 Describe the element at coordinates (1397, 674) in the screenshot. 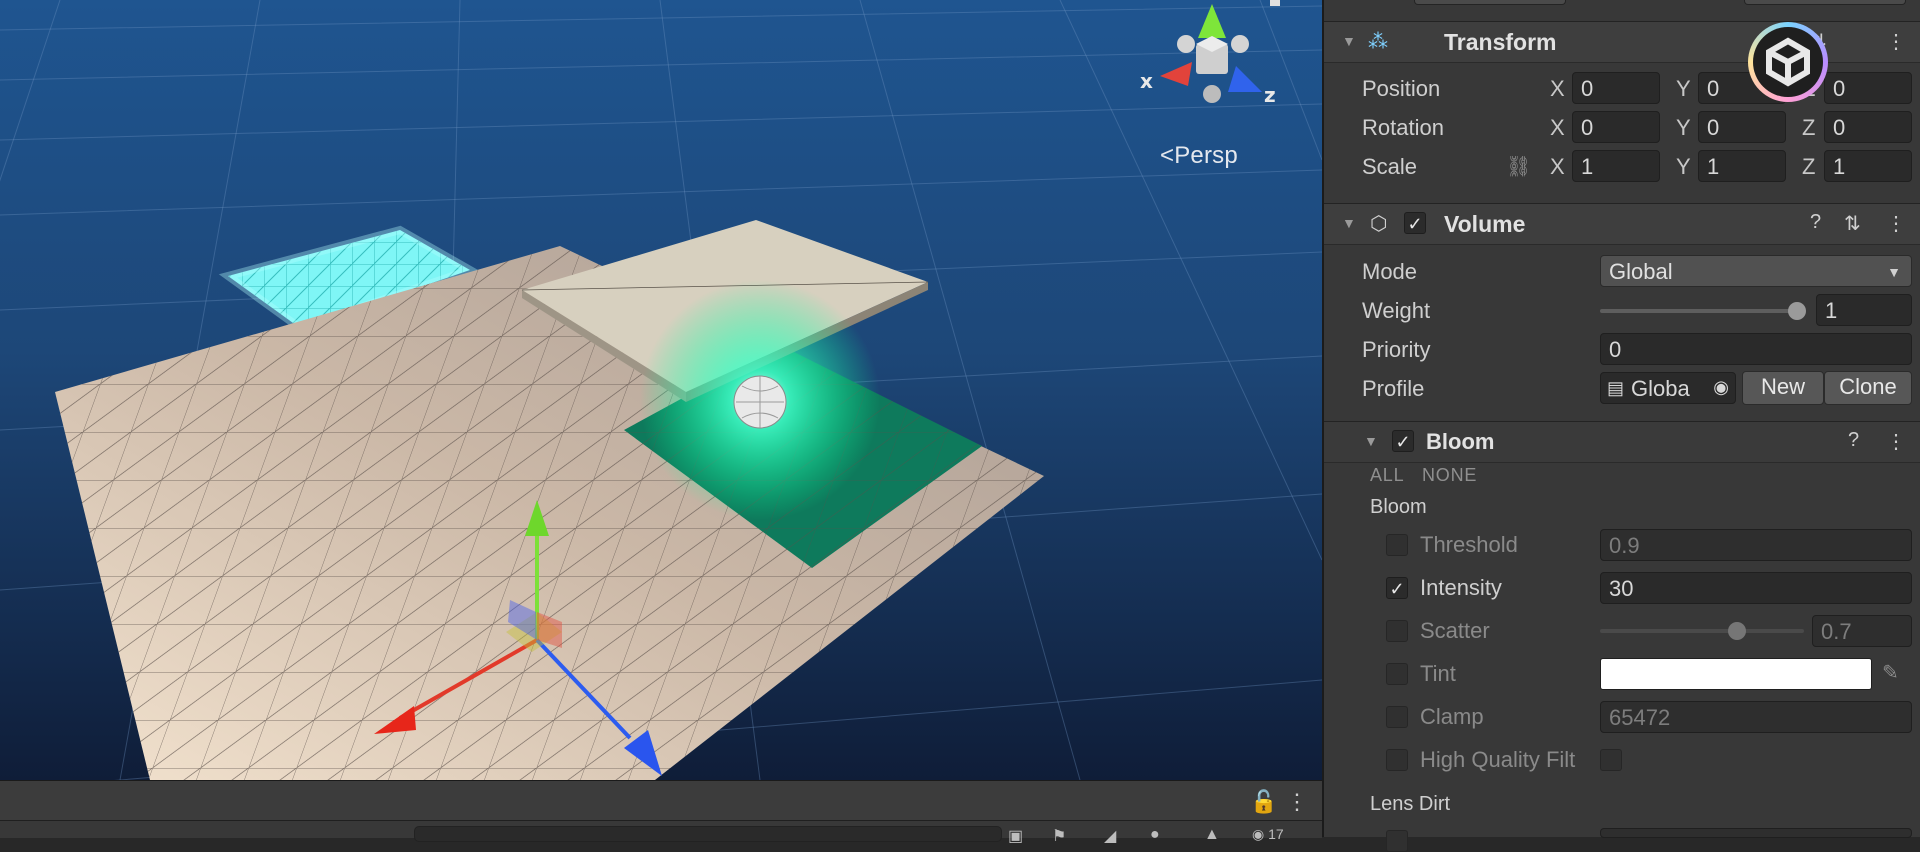

I see `tint-override-checkbox` at that location.